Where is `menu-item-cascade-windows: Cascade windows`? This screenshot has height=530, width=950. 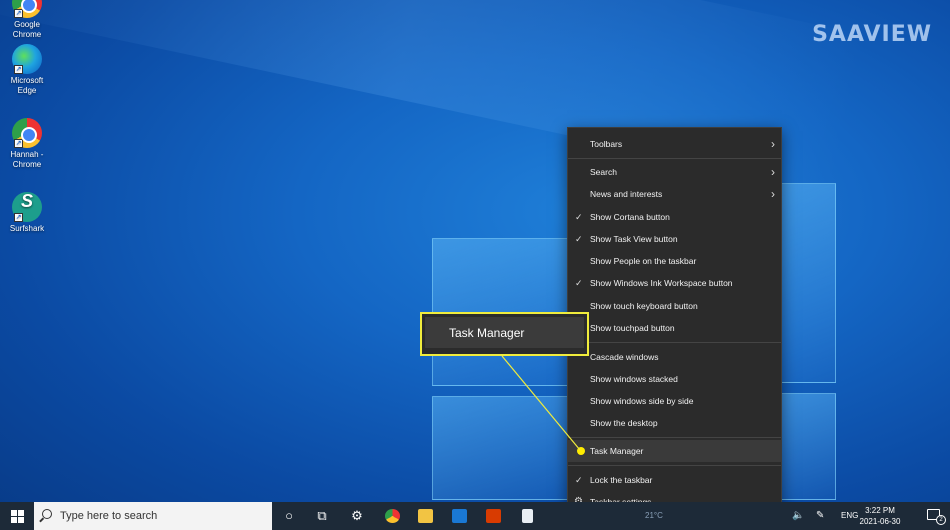 menu-item-cascade-windows: Cascade windows is located at coordinates (674, 357).